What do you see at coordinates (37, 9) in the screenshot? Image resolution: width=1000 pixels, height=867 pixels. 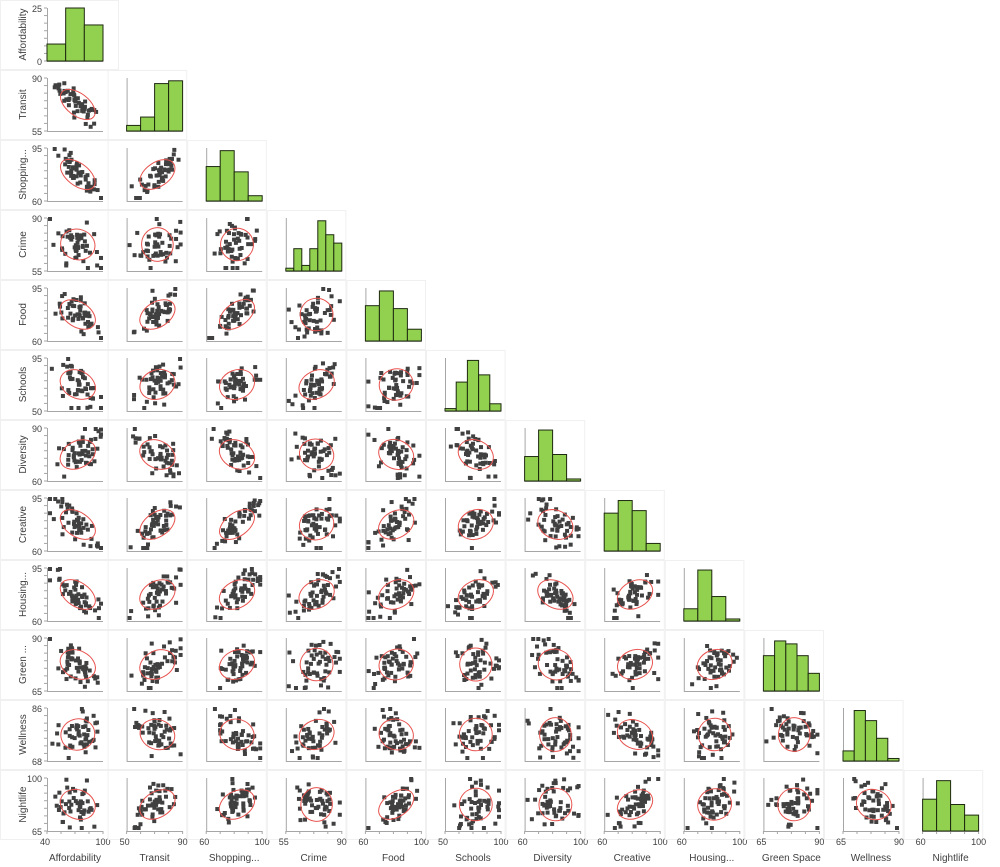 I see `y-tick-label: 25` at bounding box center [37, 9].